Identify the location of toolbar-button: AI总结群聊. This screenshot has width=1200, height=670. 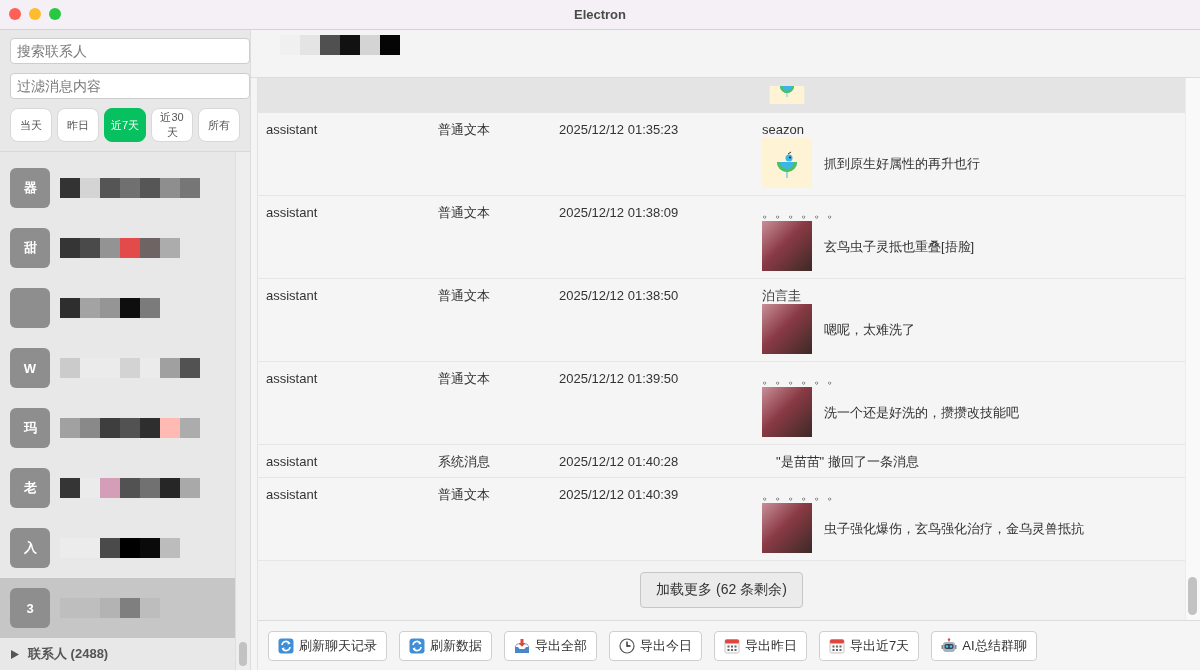
(984, 645).